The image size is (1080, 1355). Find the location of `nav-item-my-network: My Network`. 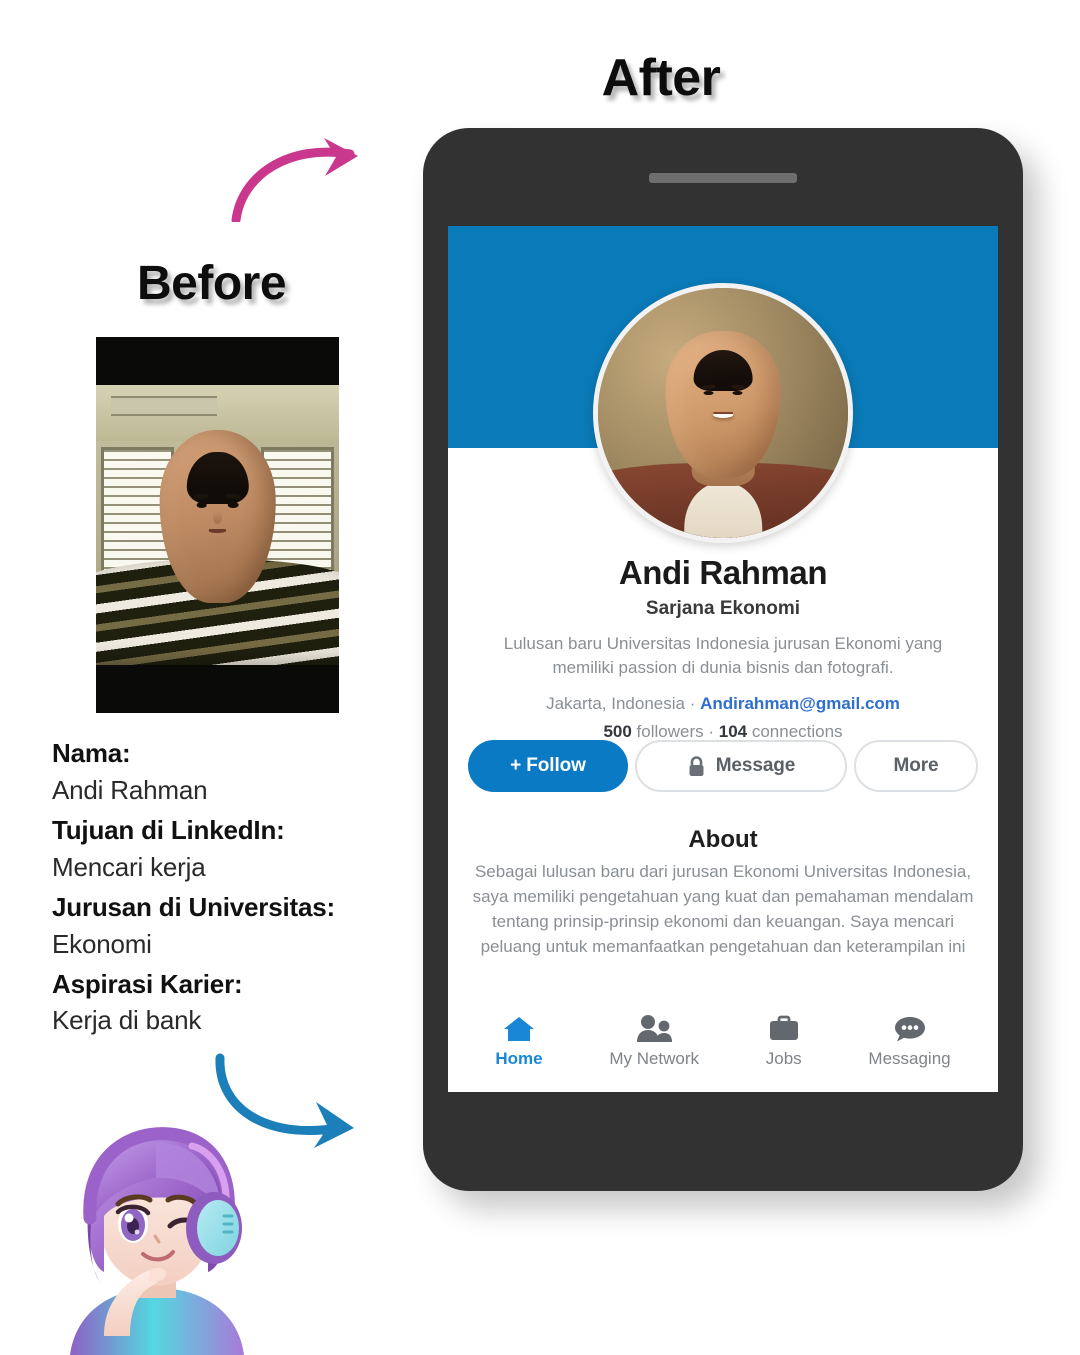

nav-item-my-network: My Network is located at coordinates (654, 1041).